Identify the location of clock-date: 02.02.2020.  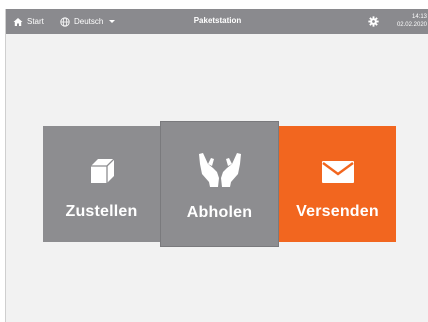
(411, 25).